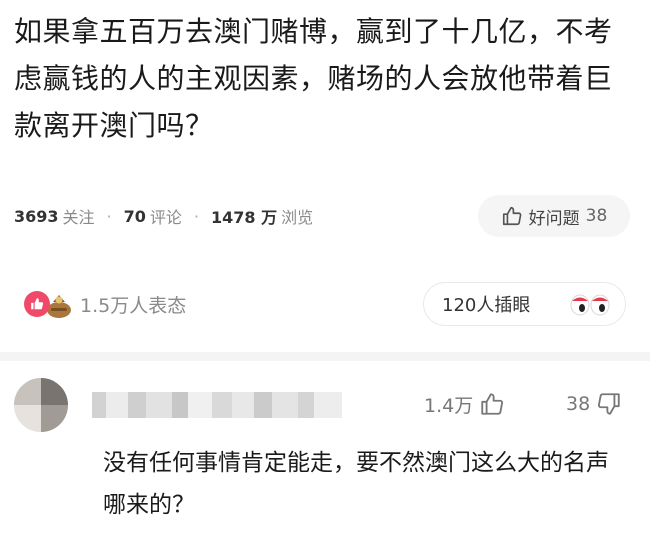  Describe the element at coordinates (449, 405) in the screenshot. I see `comment-like-count: 1.4万` at that location.